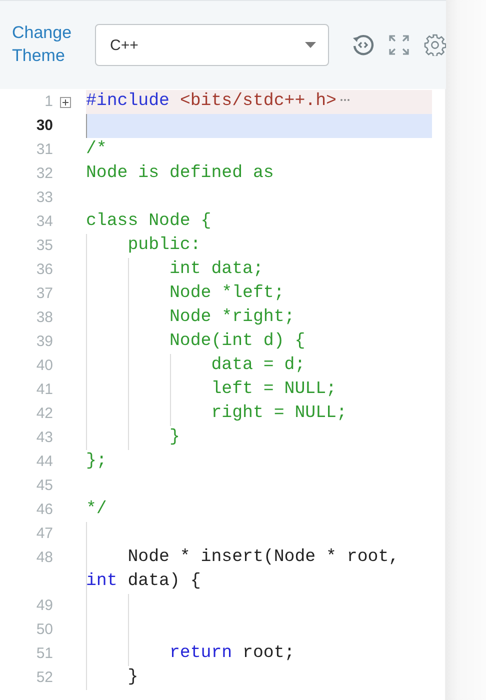  Describe the element at coordinates (399, 45) in the screenshot. I see `fullscreen-icon` at that location.